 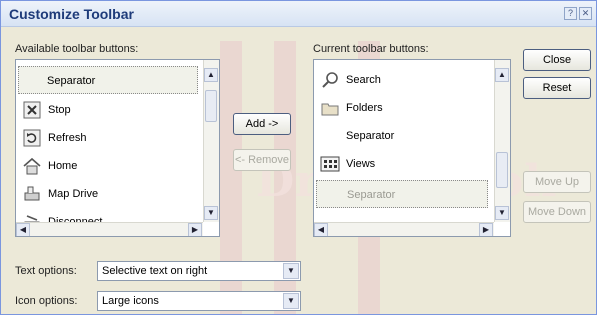 I want to click on list-item-label: Refresh, so click(x=67, y=138).